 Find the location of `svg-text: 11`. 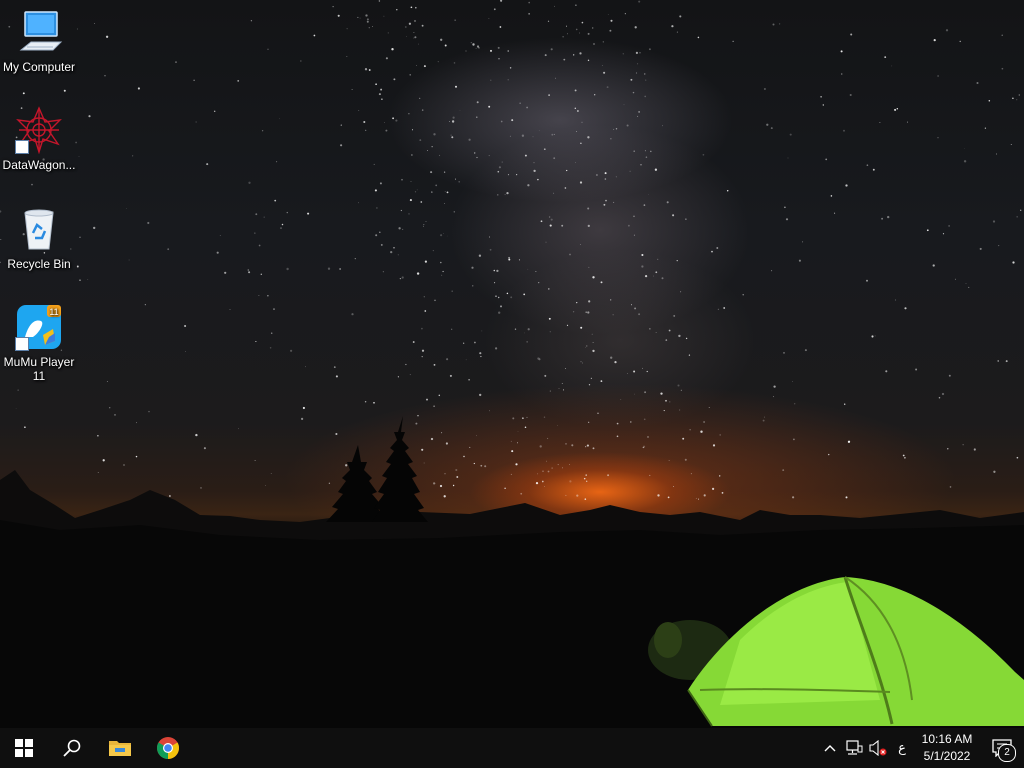

svg-text: 11 is located at coordinates (53, 312).